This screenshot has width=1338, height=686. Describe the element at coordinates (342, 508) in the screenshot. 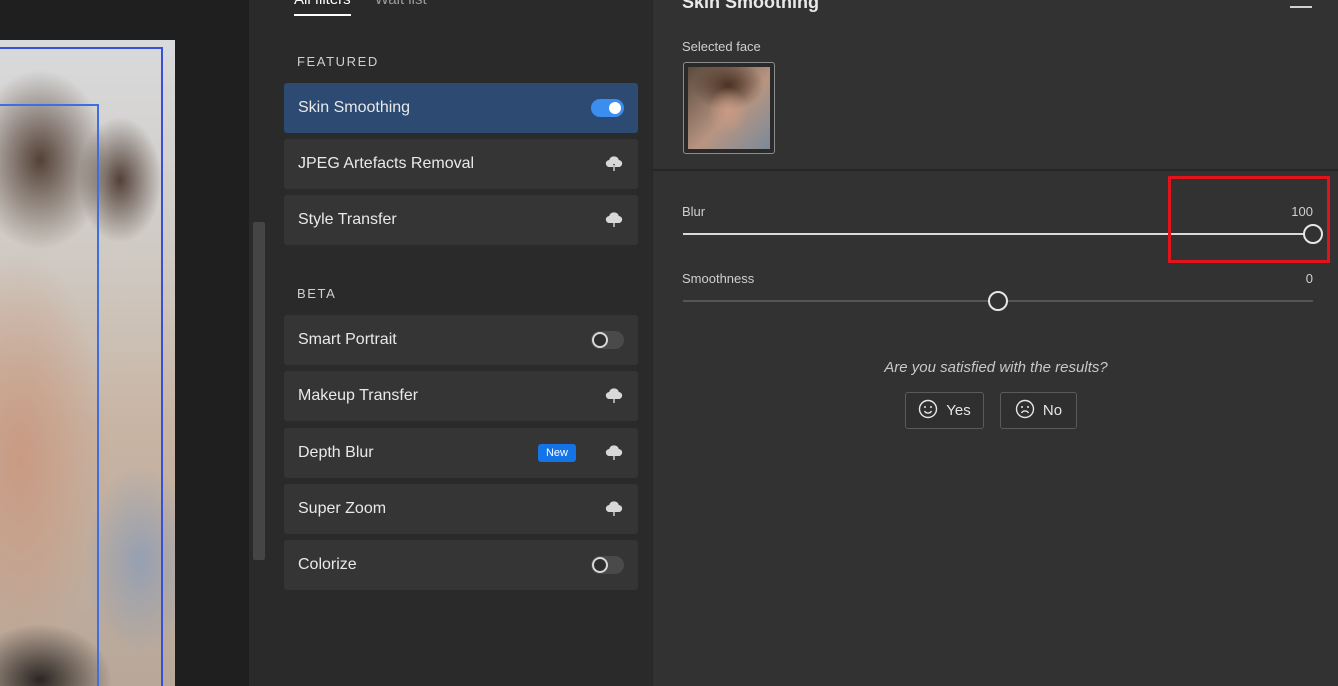

I see `filter-item-label: Super Zoom` at that location.